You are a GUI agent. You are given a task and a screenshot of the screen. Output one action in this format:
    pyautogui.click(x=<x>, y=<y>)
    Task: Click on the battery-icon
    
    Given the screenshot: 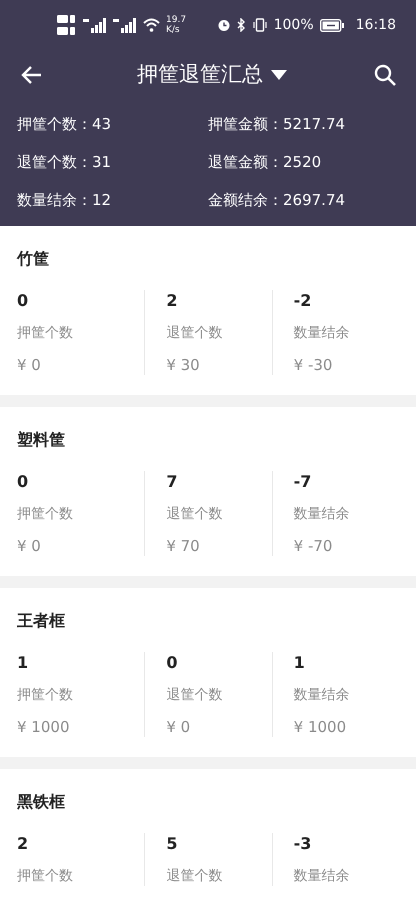 What is the action you would take?
    pyautogui.click(x=332, y=25)
    